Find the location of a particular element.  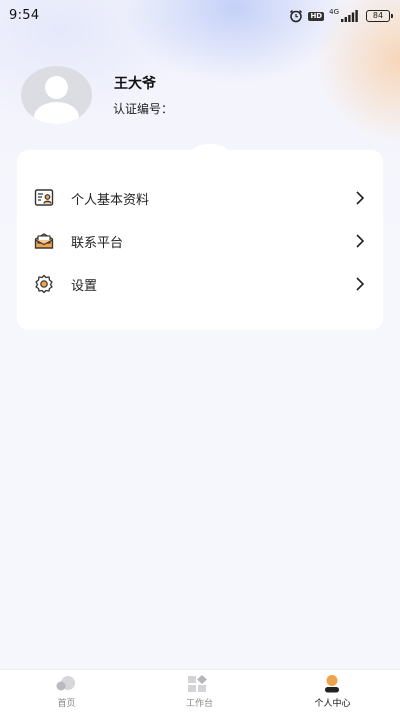

menu-item-label: 联系平台 is located at coordinates (97, 243).